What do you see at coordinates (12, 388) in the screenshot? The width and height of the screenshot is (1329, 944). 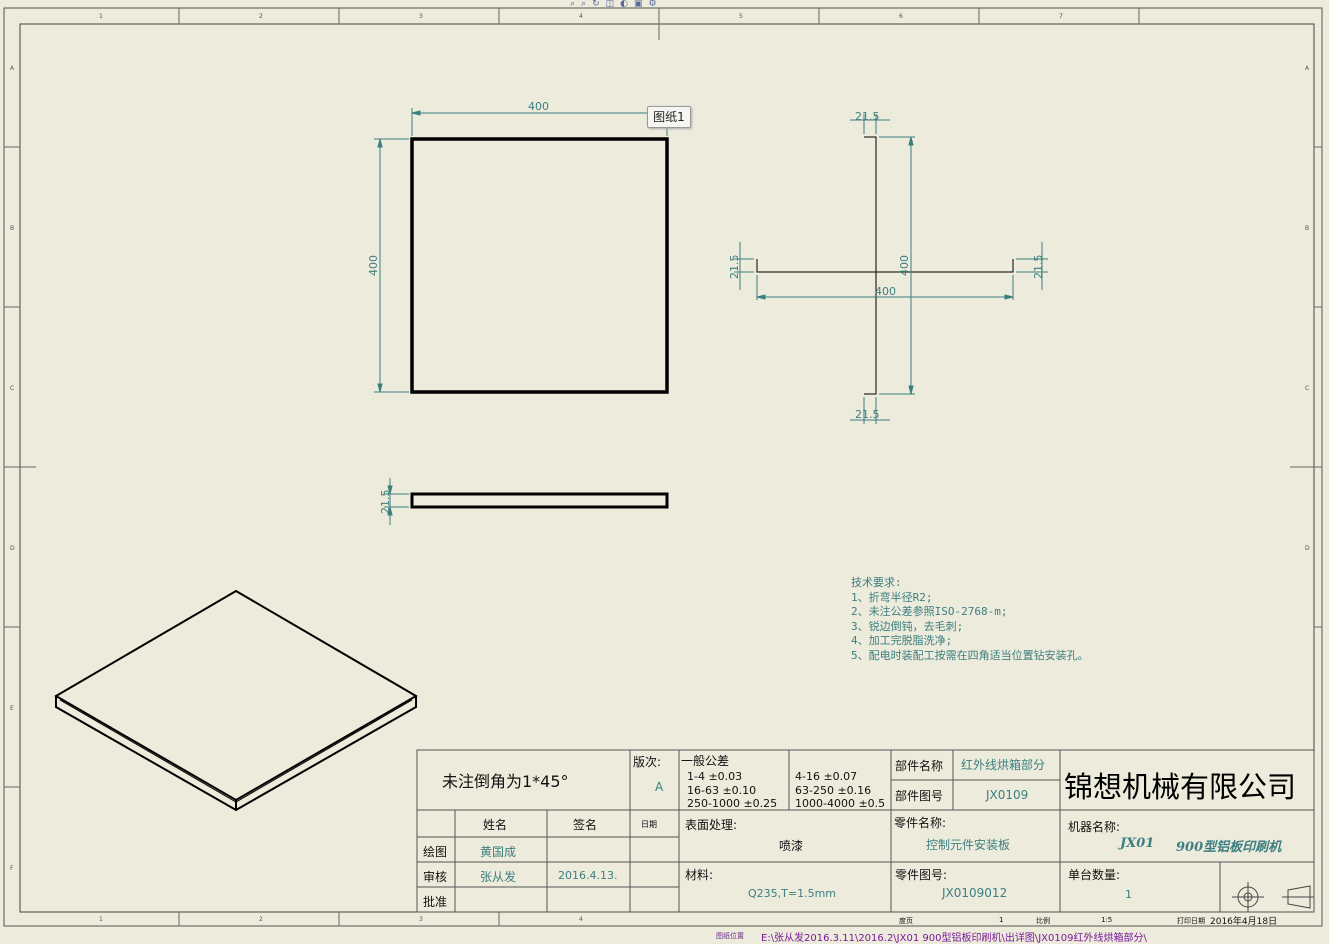 I see `zone-row-c: C` at bounding box center [12, 388].